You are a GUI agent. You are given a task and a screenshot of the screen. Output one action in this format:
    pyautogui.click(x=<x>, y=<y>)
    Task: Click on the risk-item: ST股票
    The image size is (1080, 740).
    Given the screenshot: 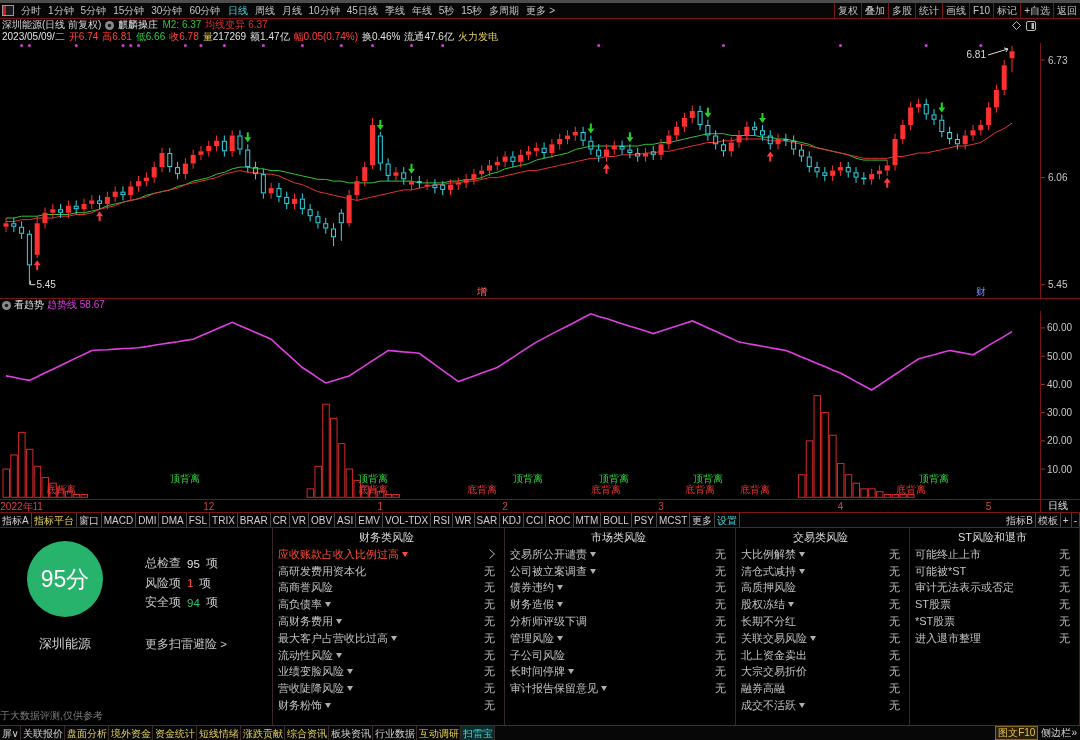 What is the action you would take?
    pyautogui.click(x=933, y=605)
    